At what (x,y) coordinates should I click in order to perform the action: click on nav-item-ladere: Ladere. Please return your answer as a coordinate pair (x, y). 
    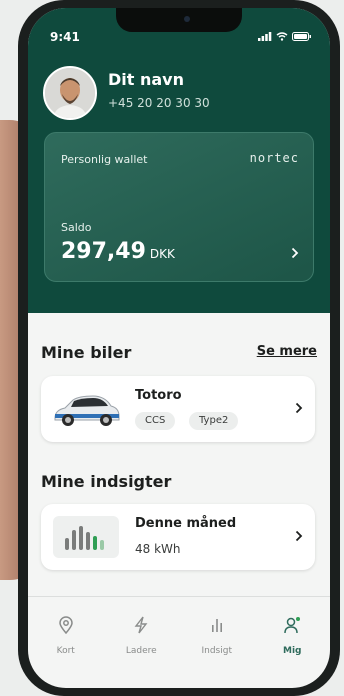
    Looking at the image, I should click on (142, 638).